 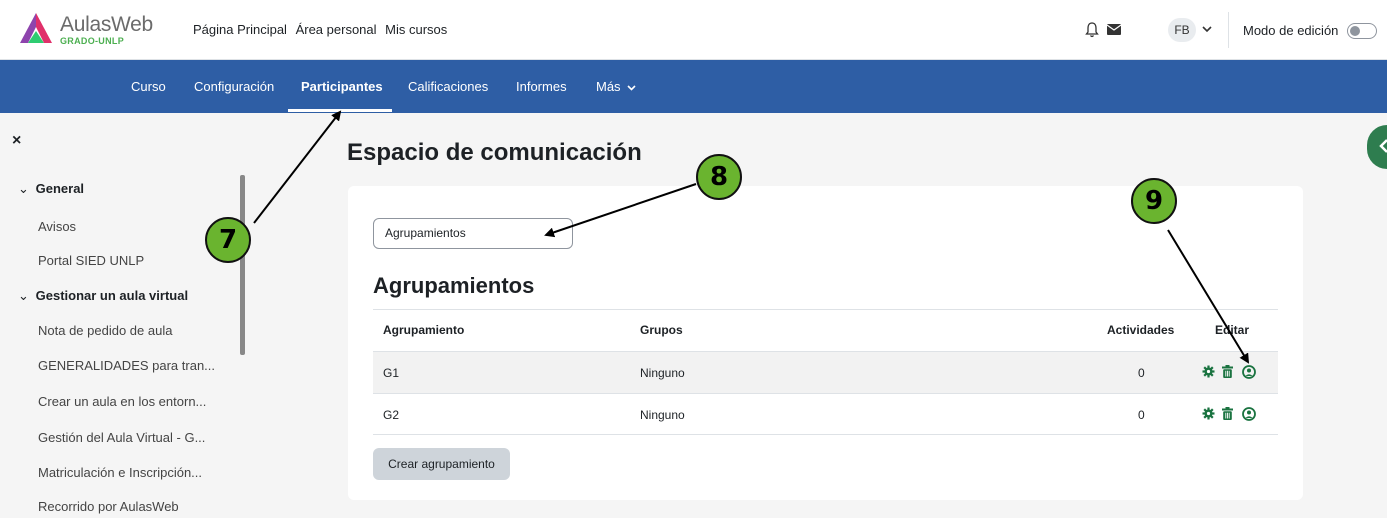 I want to click on callout-badge-8: 8, so click(x=719, y=177).